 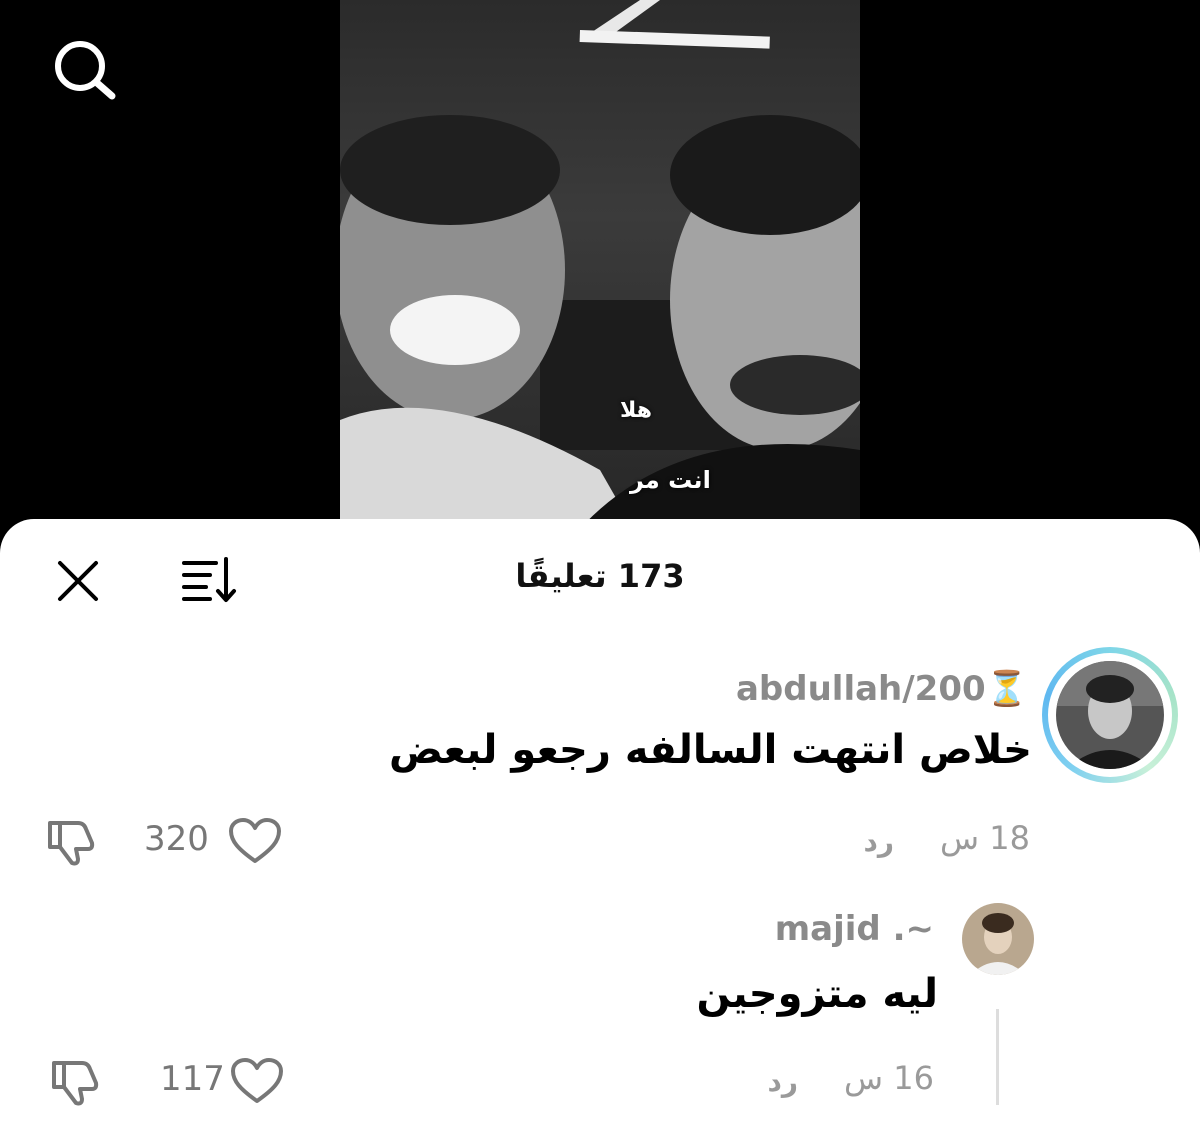 I want to click on comments-count-title: 173 تعليقًا, so click(x=600, y=576).